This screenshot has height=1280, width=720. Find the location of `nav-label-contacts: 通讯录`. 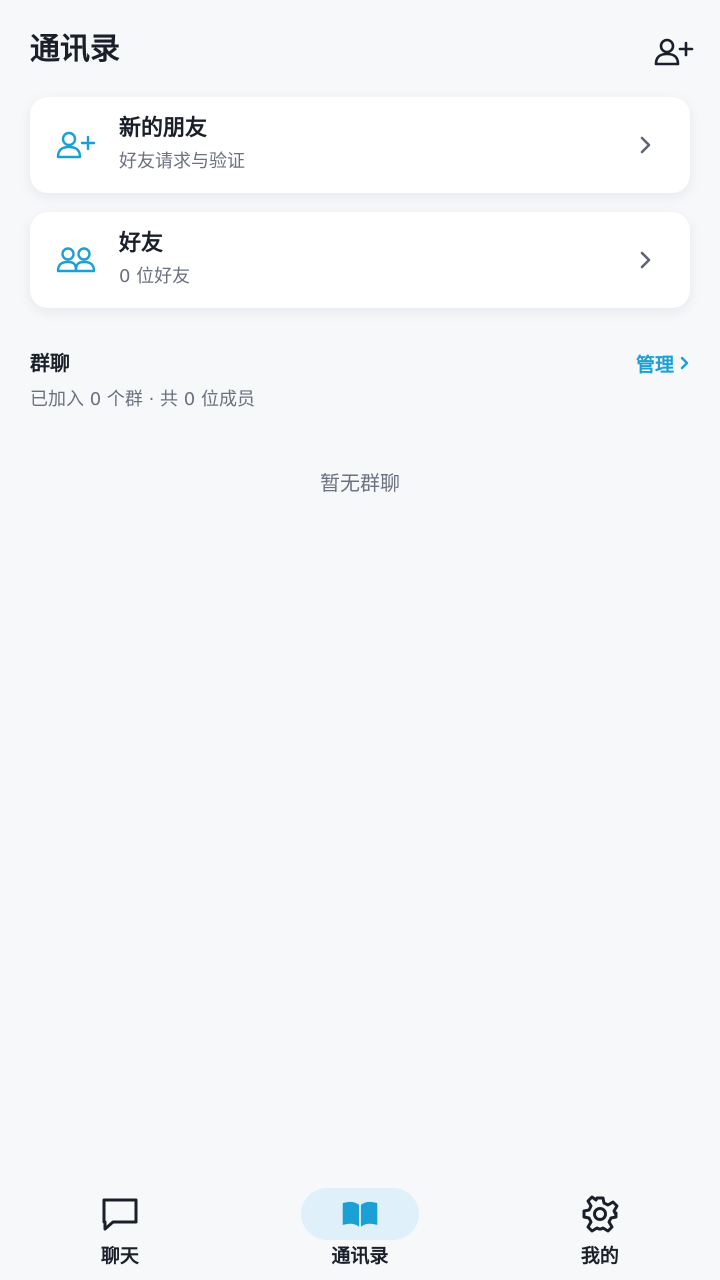

nav-label-contacts: 通讯录 is located at coordinates (360, 1256).